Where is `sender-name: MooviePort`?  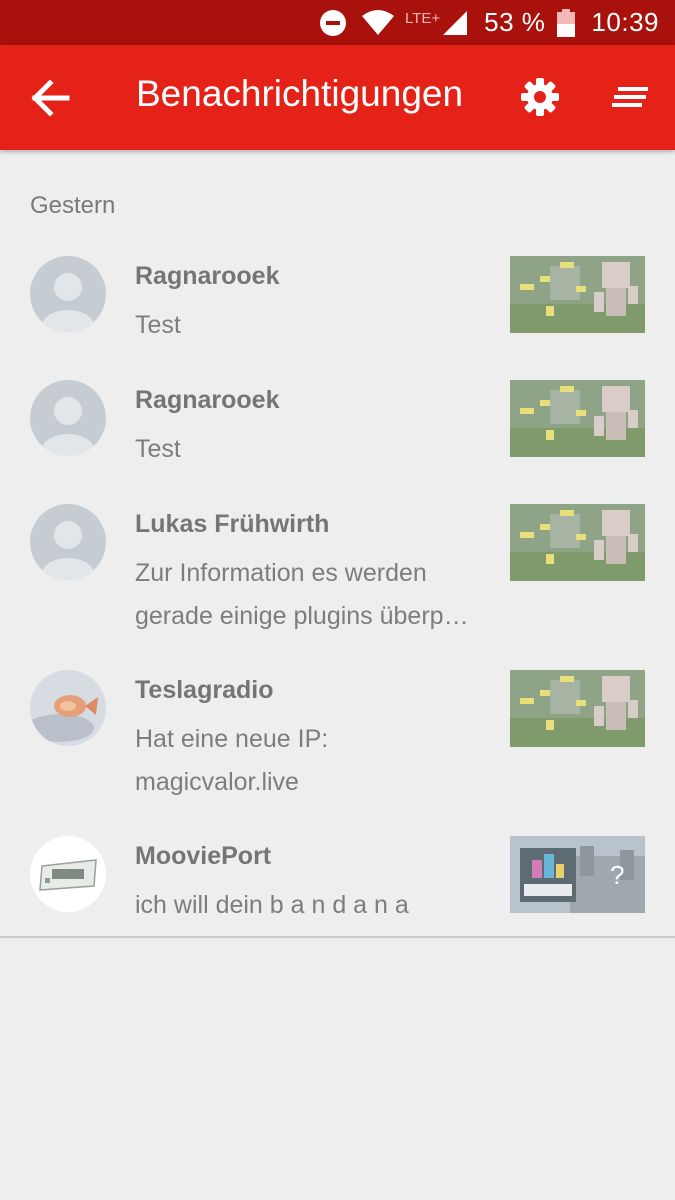 sender-name: MooviePort is located at coordinates (203, 856).